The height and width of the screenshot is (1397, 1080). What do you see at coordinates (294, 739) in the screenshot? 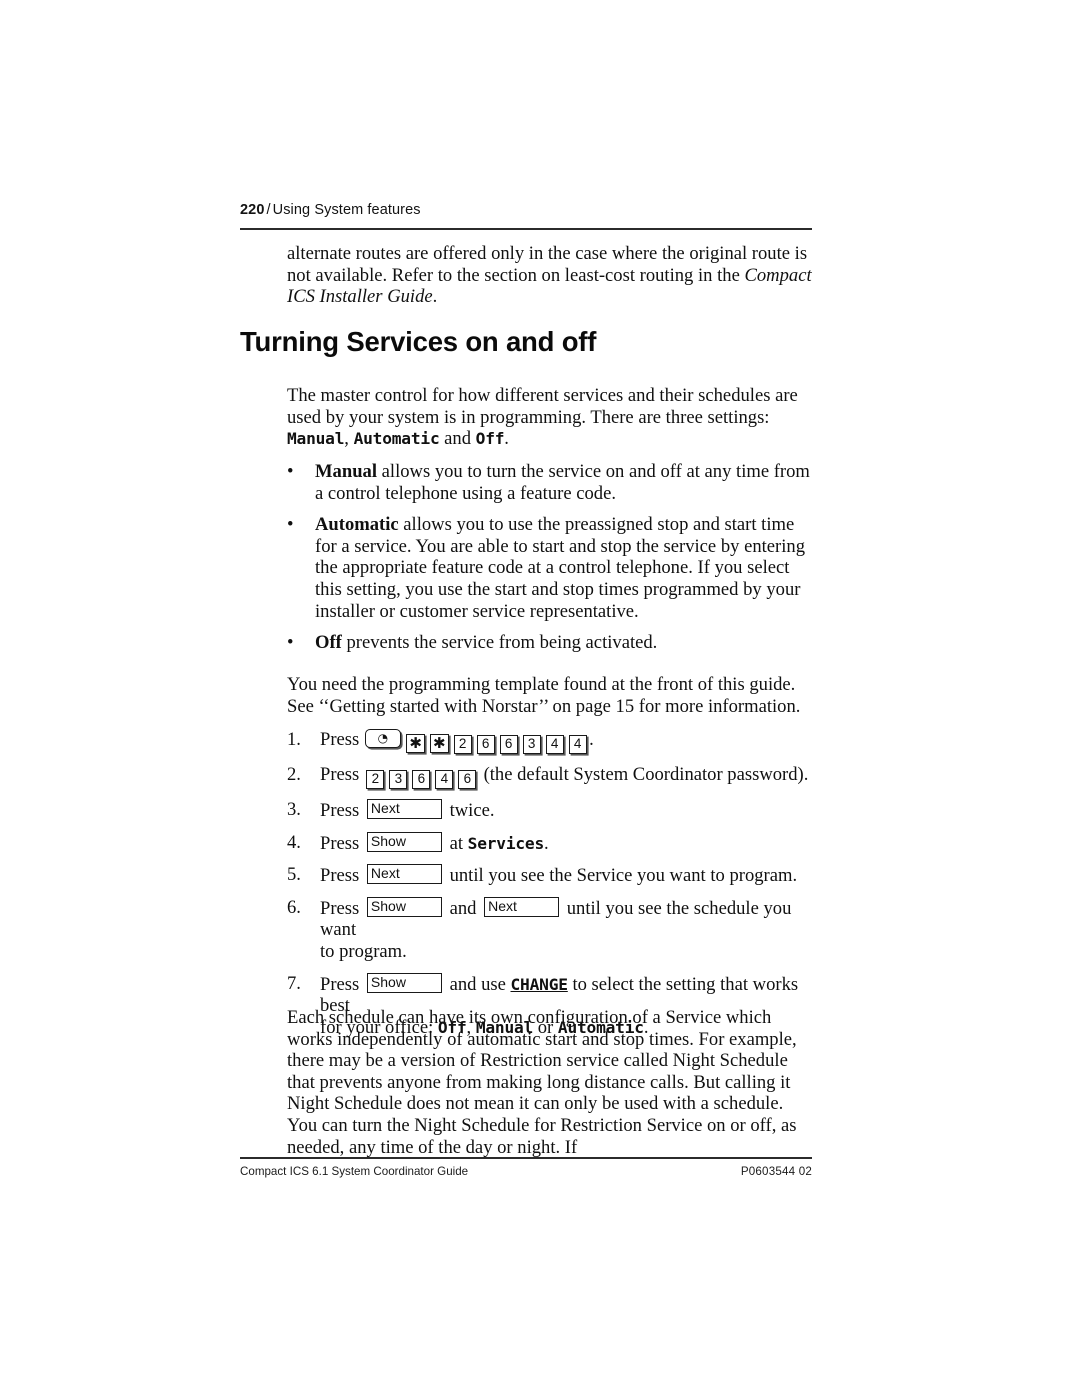
I see `step-number: 1.` at bounding box center [294, 739].